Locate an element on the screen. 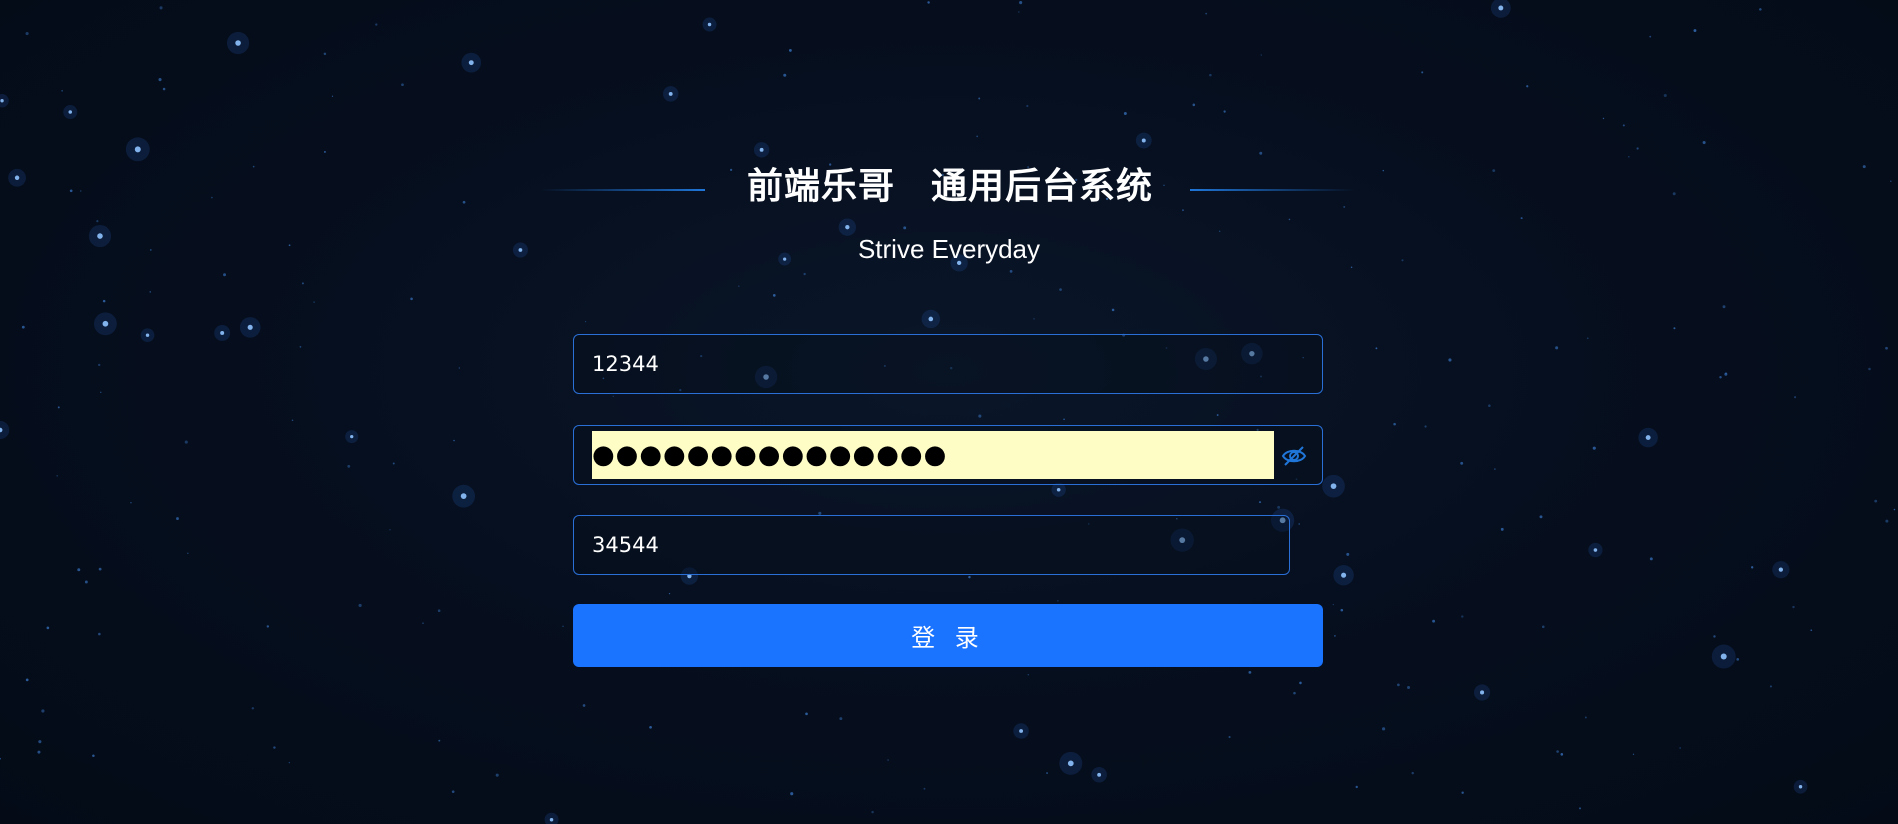 Image resolution: width=1898 pixels, height=824 pixels. captcha-field is located at coordinates (931, 545).